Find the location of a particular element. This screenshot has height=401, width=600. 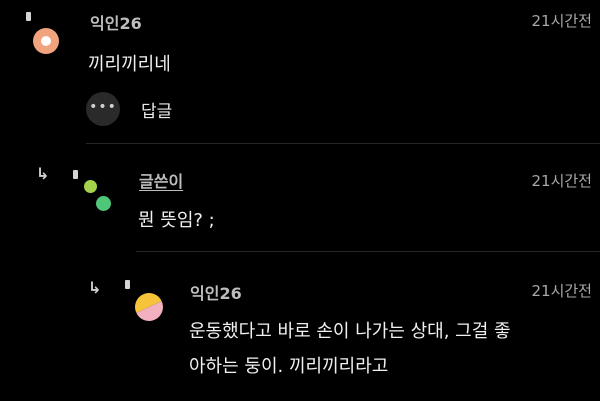

author-name: 글쓴이 is located at coordinates (161, 180).